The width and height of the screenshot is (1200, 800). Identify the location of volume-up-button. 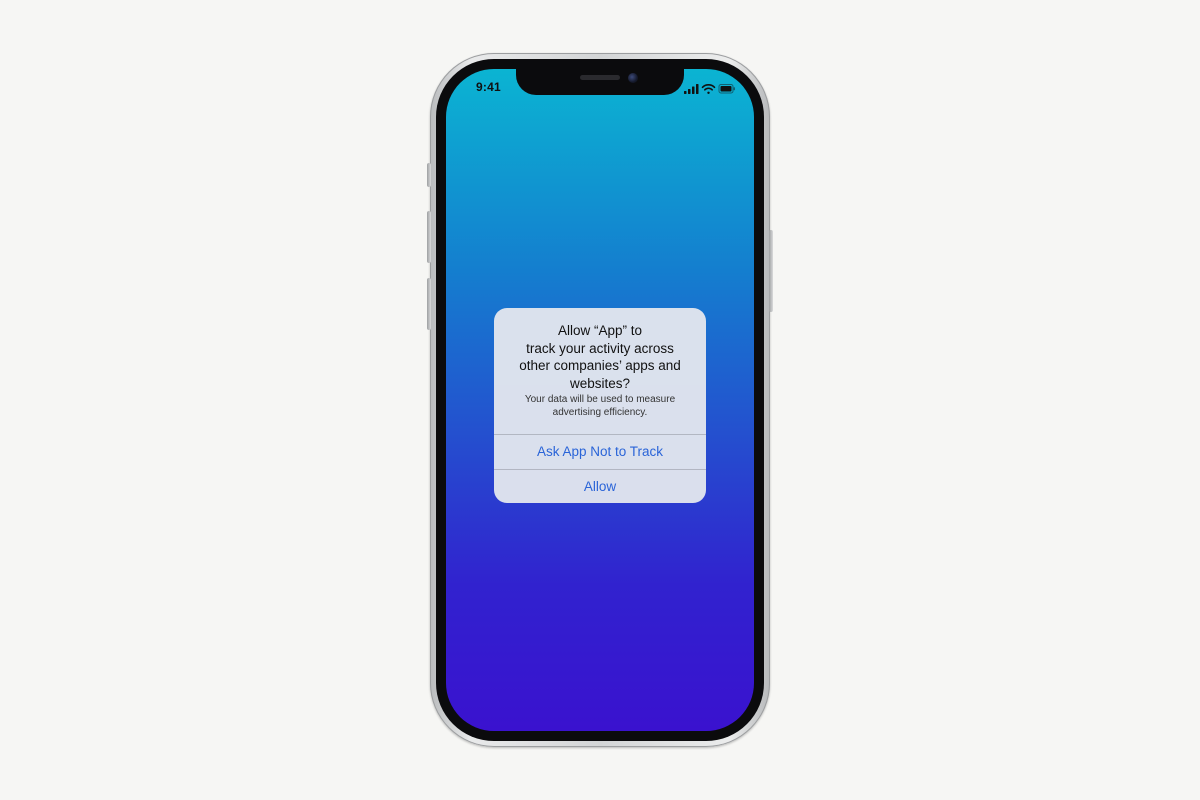
(429, 237).